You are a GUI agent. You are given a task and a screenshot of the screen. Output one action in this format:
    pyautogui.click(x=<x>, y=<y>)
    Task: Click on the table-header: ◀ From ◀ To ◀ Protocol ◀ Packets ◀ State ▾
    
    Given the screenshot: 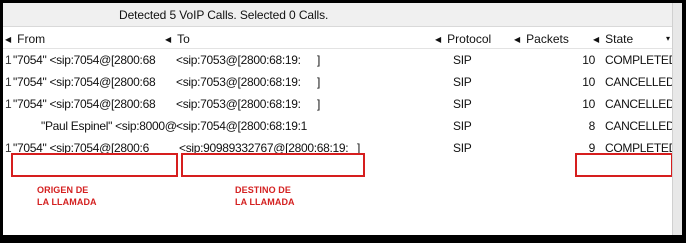 What is the action you would take?
    pyautogui.click(x=338, y=39)
    